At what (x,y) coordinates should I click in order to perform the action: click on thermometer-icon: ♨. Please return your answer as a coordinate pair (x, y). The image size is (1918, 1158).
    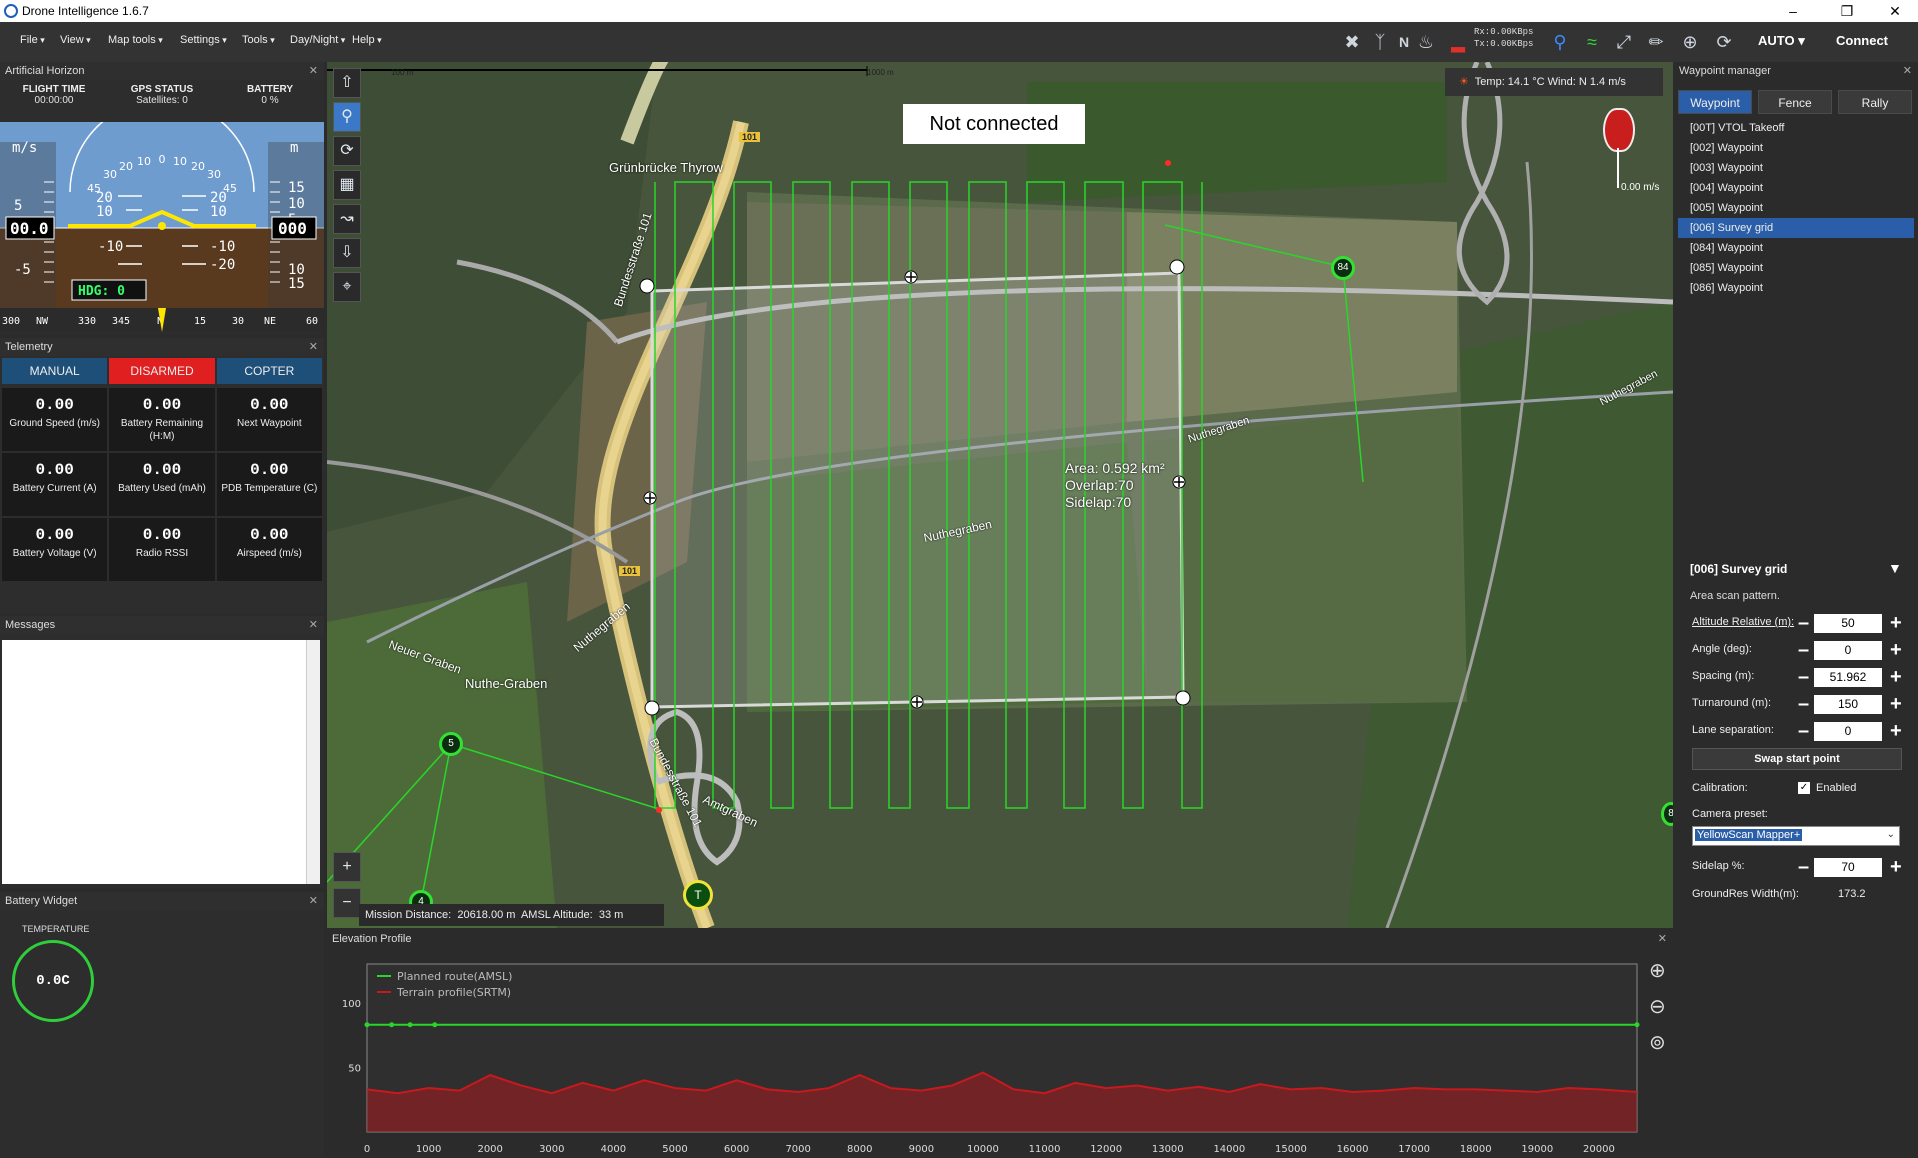
    Looking at the image, I should click on (1426, 42).